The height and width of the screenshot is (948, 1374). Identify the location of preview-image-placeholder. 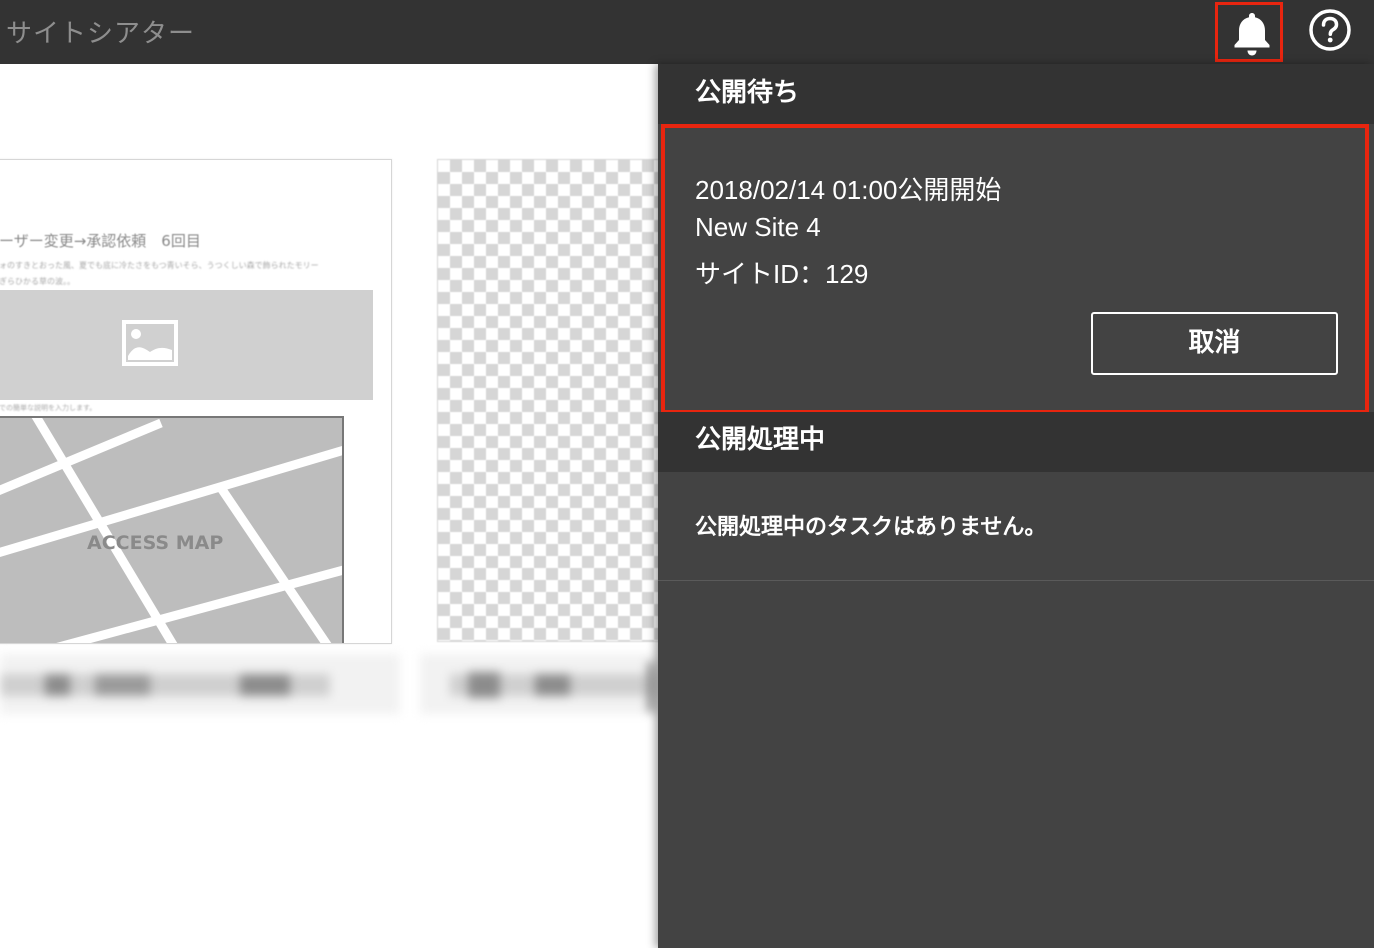
(186, 345).